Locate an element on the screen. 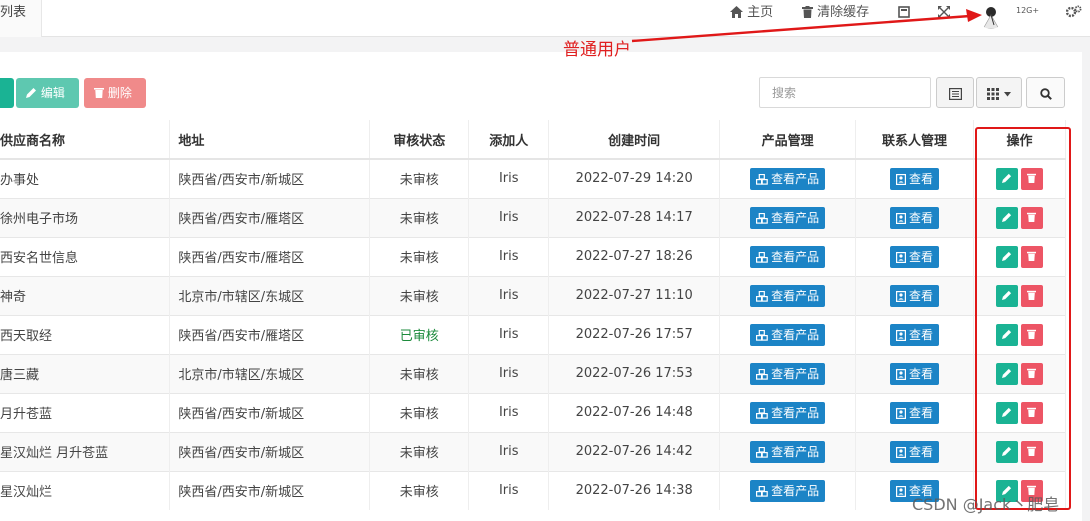 This screenshot has height=521, width=1090. col-supplier-name: 供应商名称 is located at coordinates (85, 140).